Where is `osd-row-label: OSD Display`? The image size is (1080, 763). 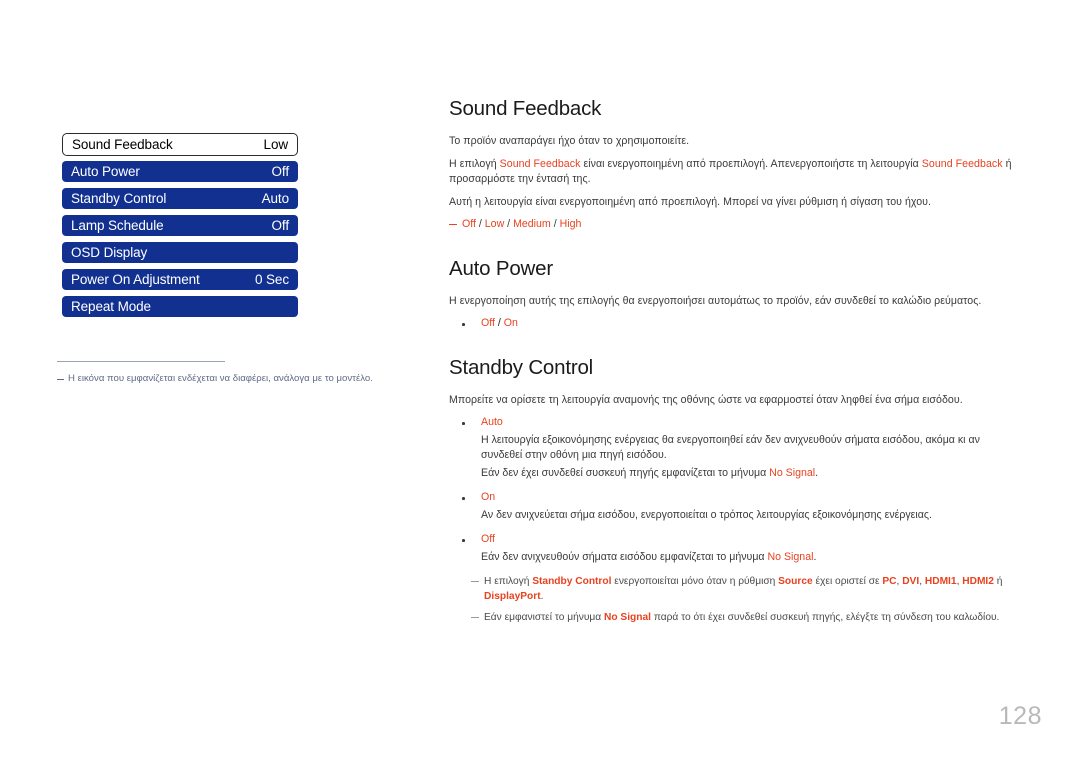
osd-row-label: OSD Display is located at coordinates (109, 252).